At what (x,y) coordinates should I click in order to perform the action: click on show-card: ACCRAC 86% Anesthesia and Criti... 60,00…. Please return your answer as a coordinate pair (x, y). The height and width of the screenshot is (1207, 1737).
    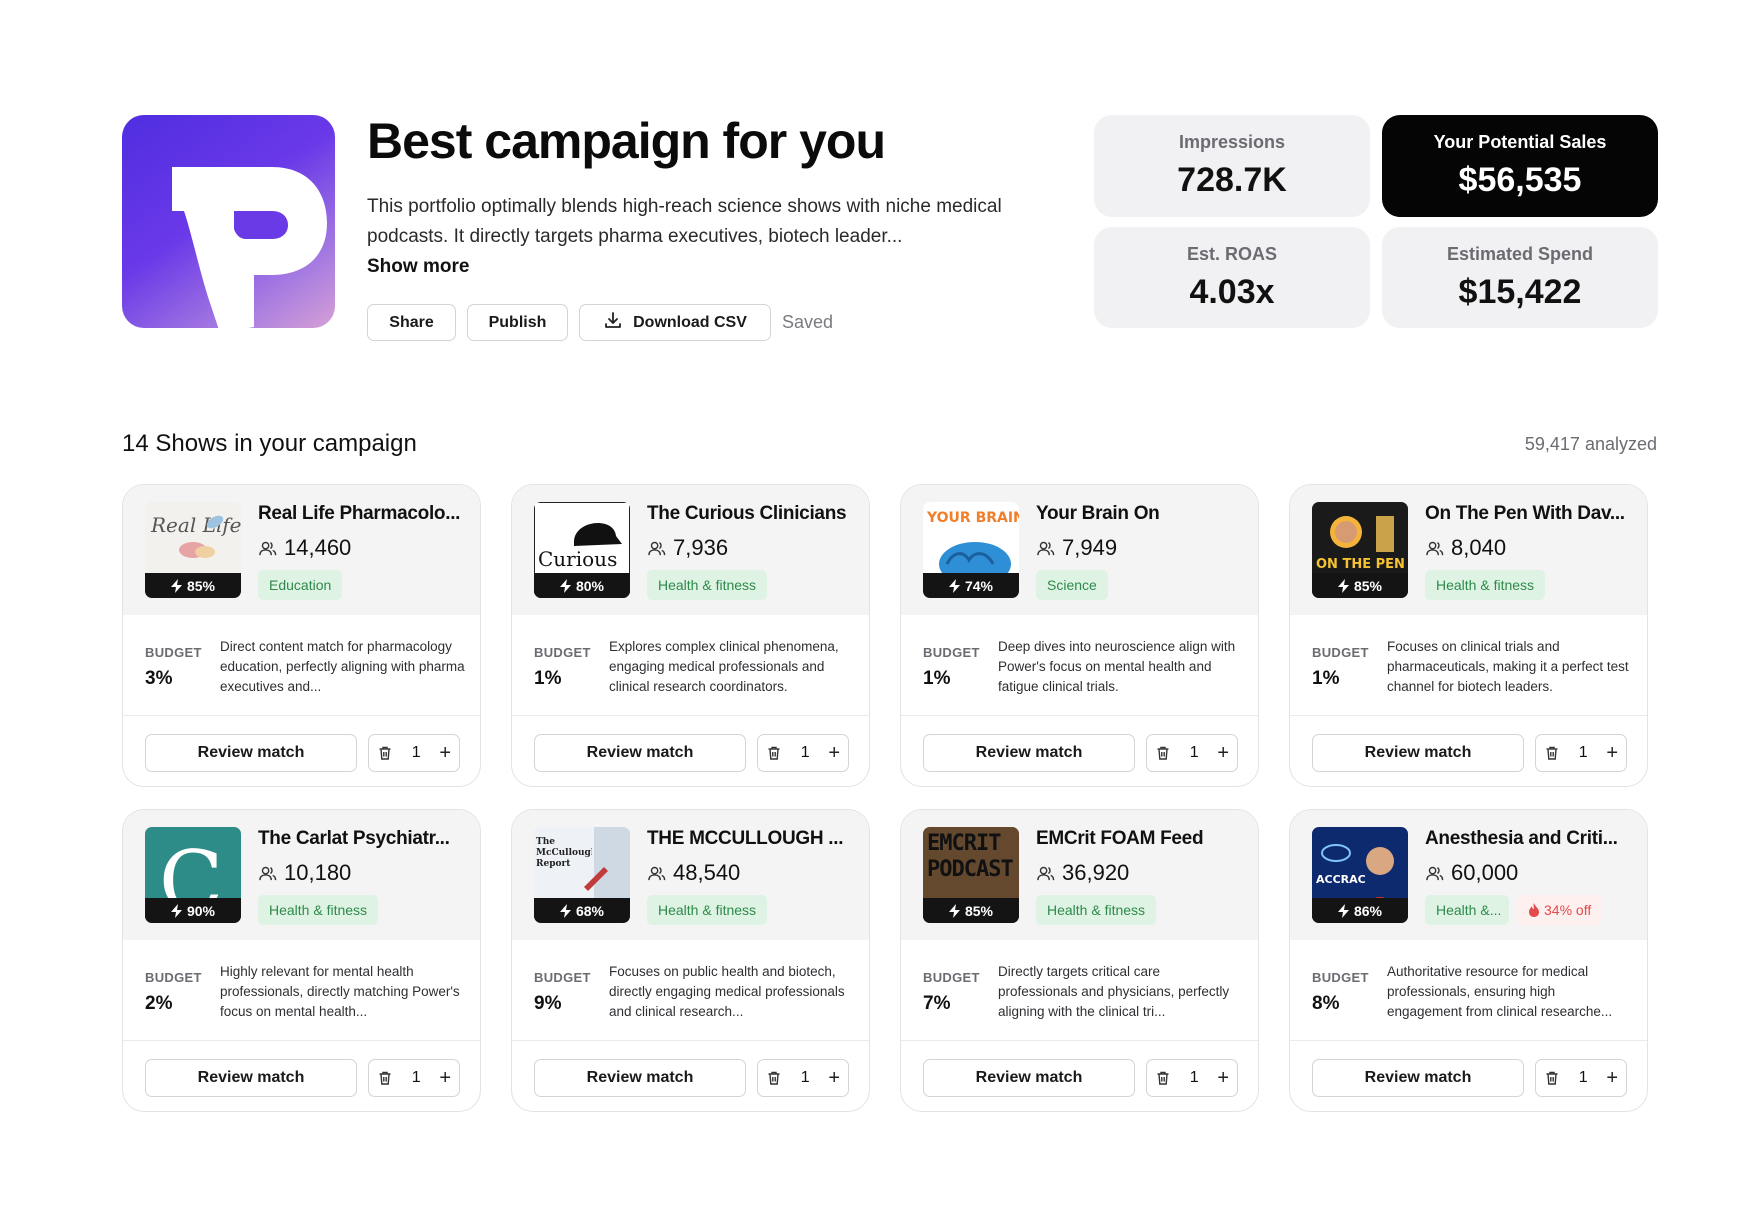
    Looking at the image, I should click on (1468, 960).